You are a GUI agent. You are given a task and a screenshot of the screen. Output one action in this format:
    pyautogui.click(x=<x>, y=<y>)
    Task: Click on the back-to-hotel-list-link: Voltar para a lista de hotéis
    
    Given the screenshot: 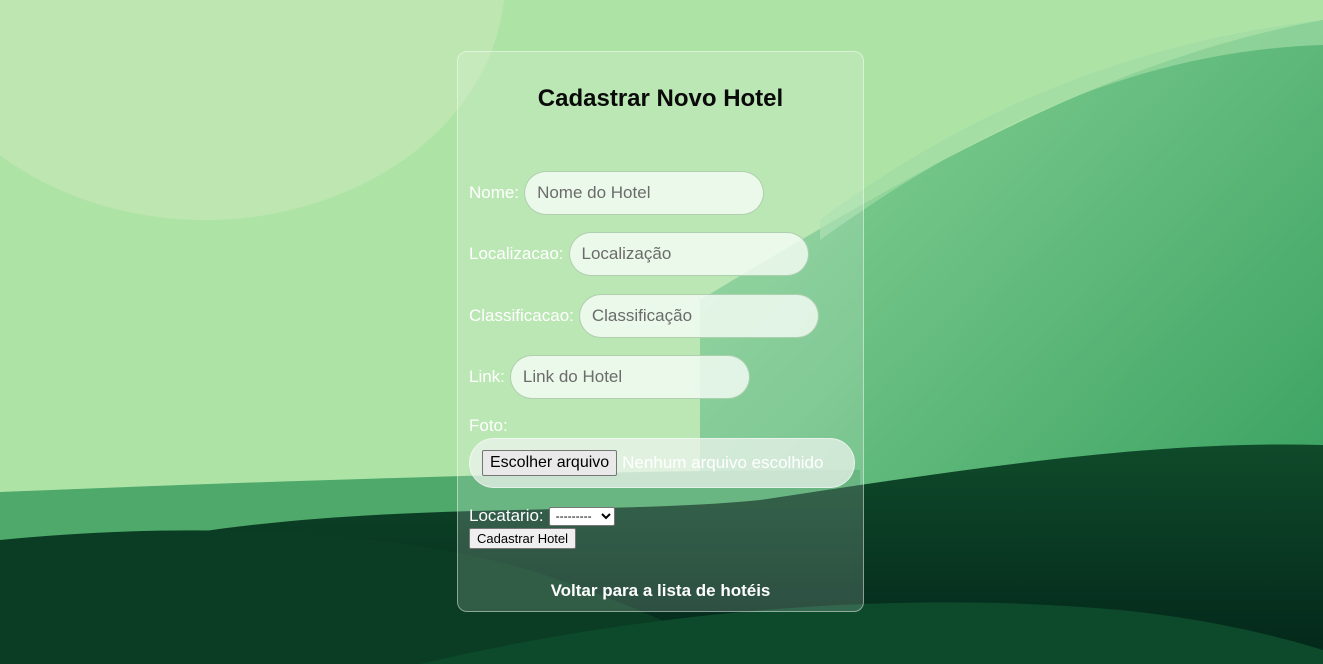 What is the action you would take?
    pyautogui.click(x=660, y=591)
    